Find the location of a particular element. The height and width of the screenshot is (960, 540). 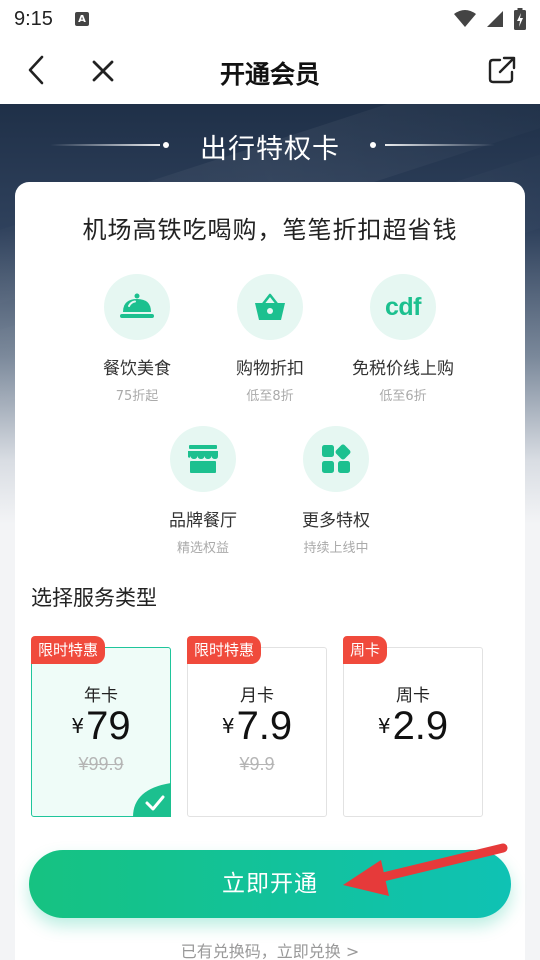

signal-icon is located at coordinates (495, 19).